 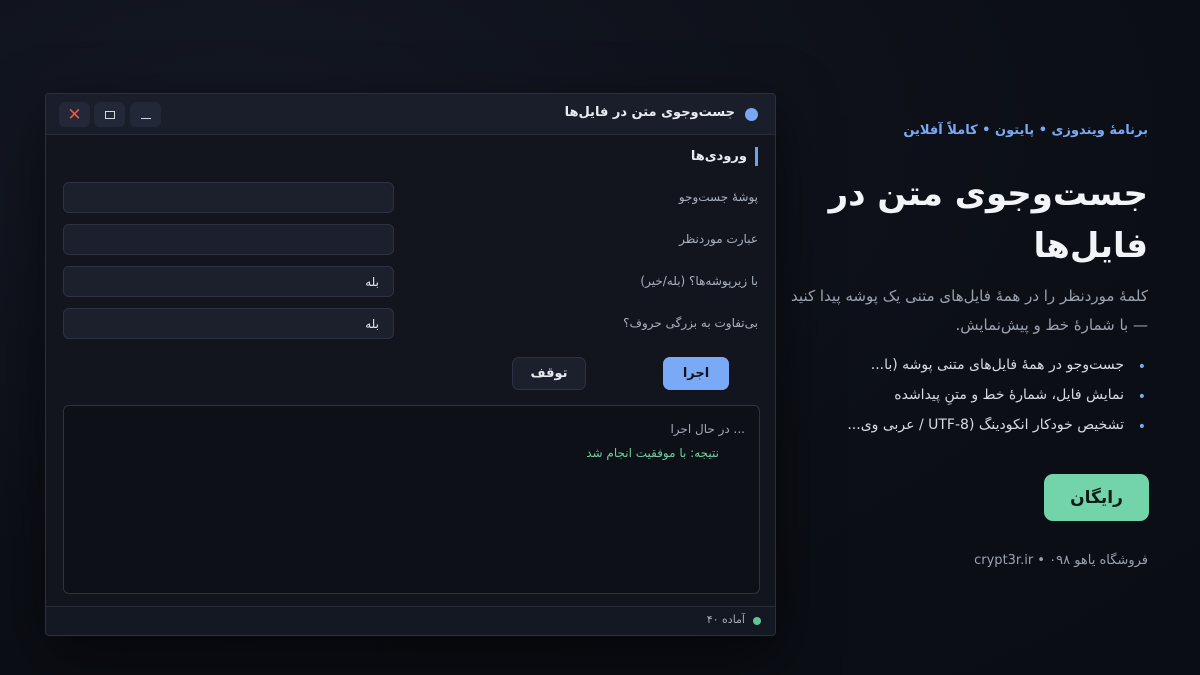 I want to click on subfolders-input, so click(x=228, y=281).